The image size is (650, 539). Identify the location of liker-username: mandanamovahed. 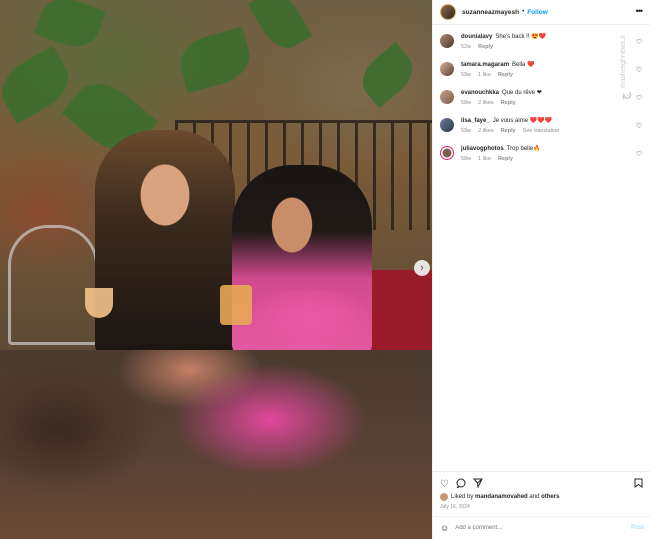
(501, 497).